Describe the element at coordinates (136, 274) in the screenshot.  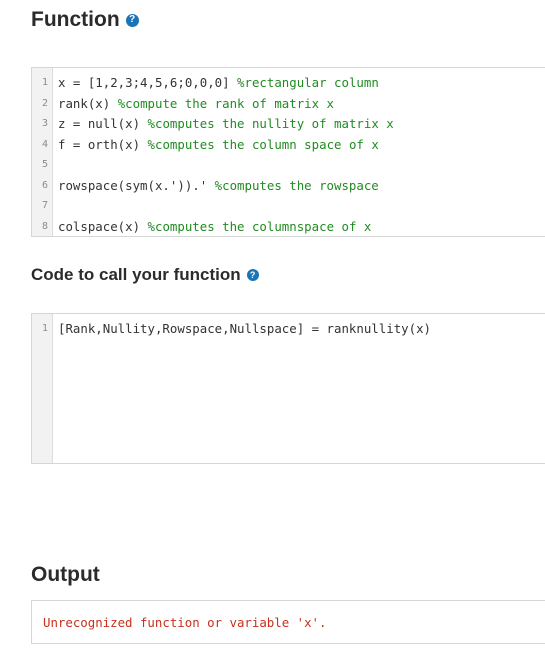
I see `call-code-title: Code to call your function` at that location.